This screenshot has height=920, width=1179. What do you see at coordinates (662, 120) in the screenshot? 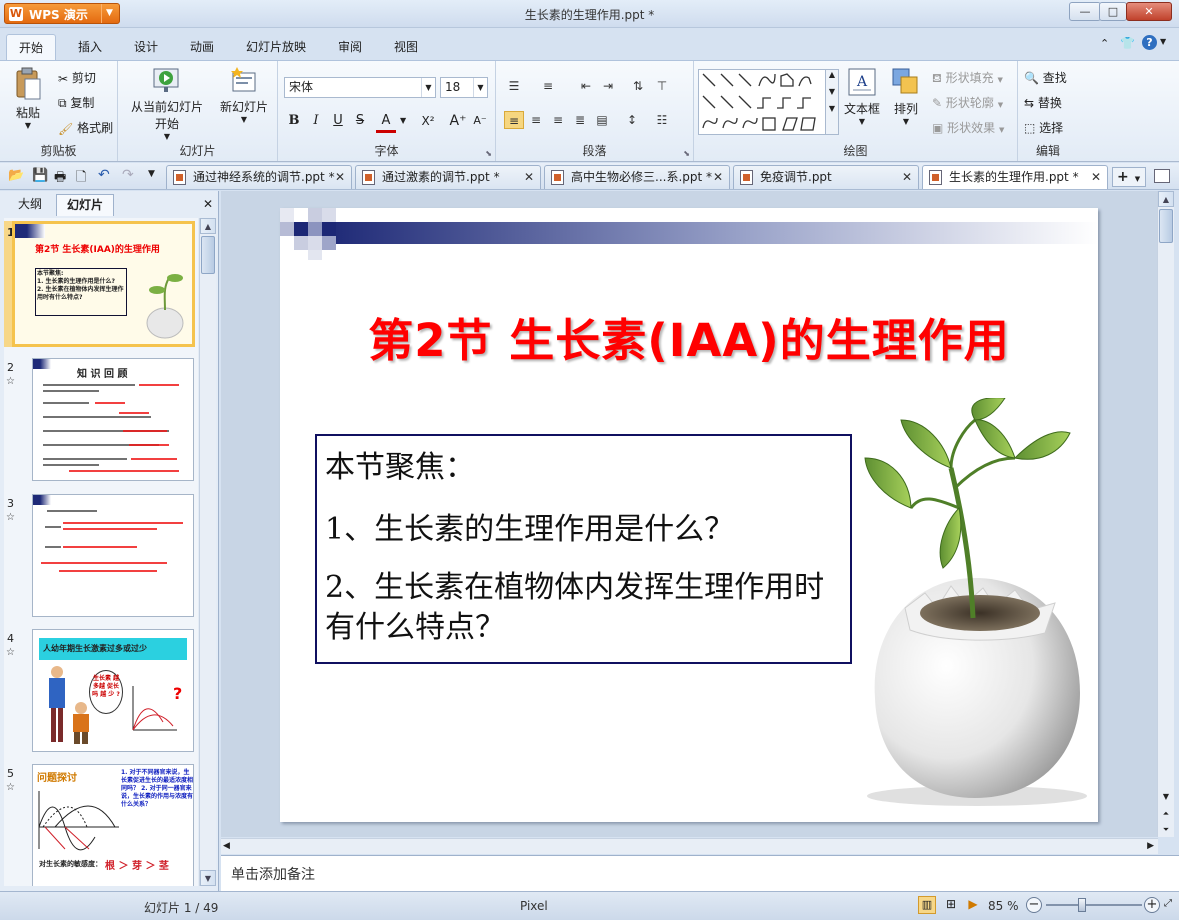
I see `paragraph-spacing-icon: ☷` at bounding box center [662, 120].